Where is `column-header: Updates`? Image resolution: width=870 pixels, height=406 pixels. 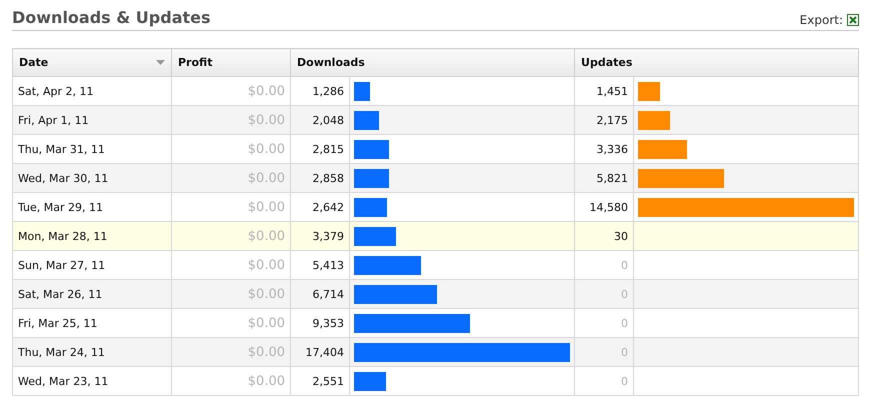 column-header: Updates is located at coordinates (716, 62).